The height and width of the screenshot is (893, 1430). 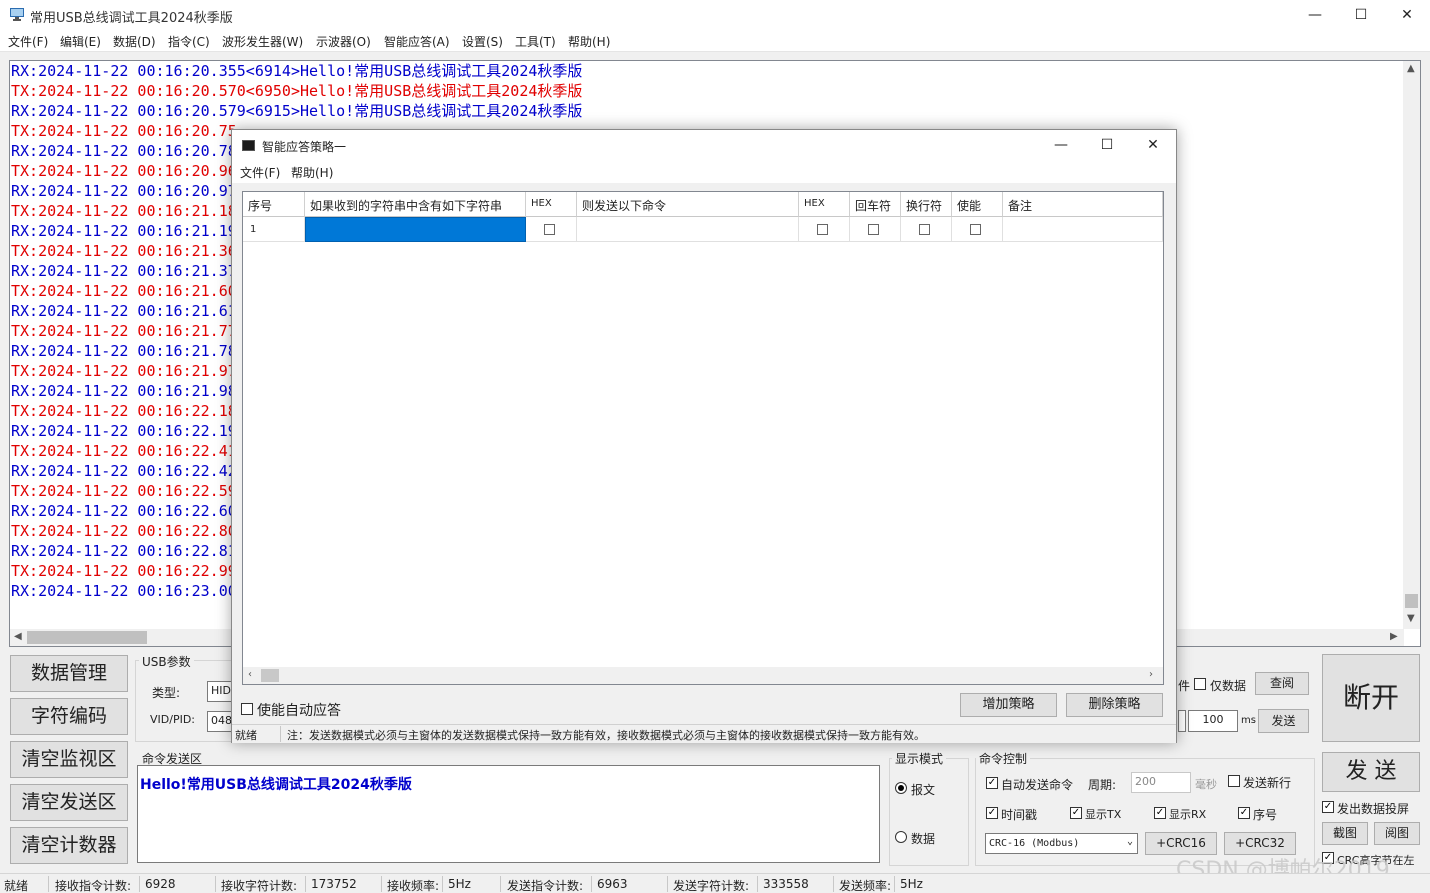 What do you see at coordinates (1394, 636) in the screenshot?
I see `scroll-right-icon: ▶` at bounding box center [1394, 636].